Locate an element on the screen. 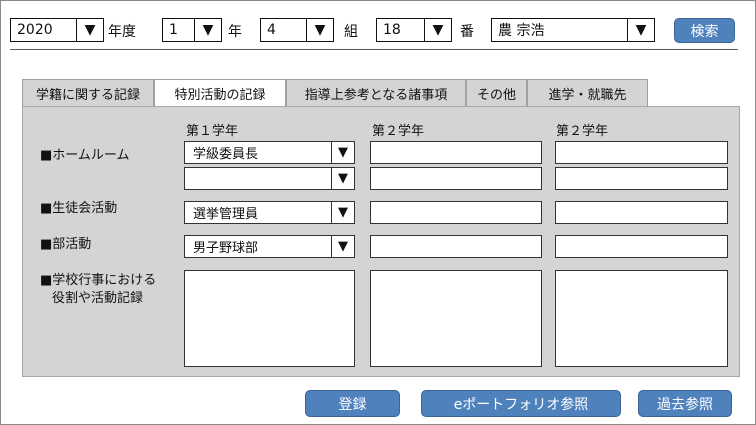  row-label-club: ■部活動 is located at coordinates (66, 244).